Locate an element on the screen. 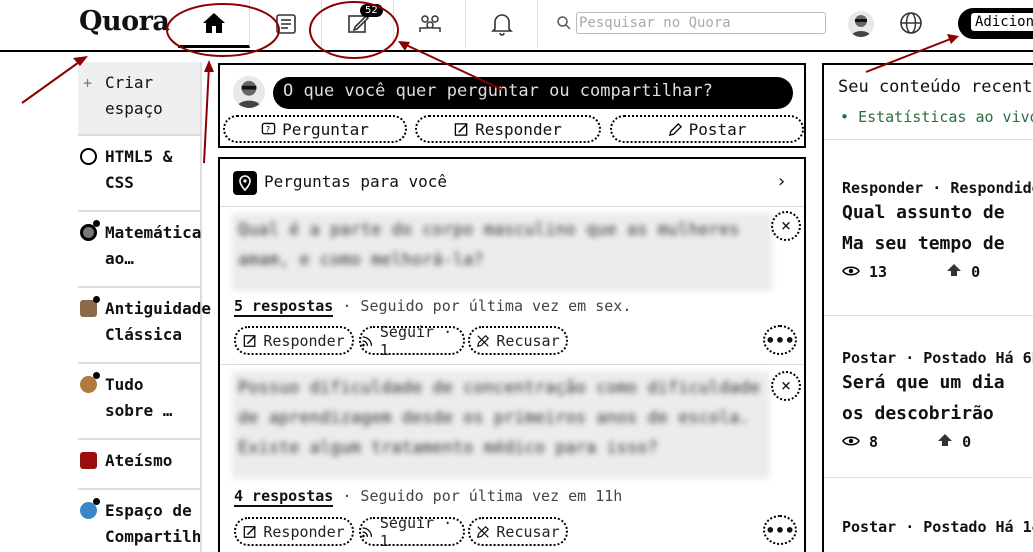 The image size is (1033, 552). sidebar-item-html5-css: HTML5 & CSS is located at coordinates (140, 174).